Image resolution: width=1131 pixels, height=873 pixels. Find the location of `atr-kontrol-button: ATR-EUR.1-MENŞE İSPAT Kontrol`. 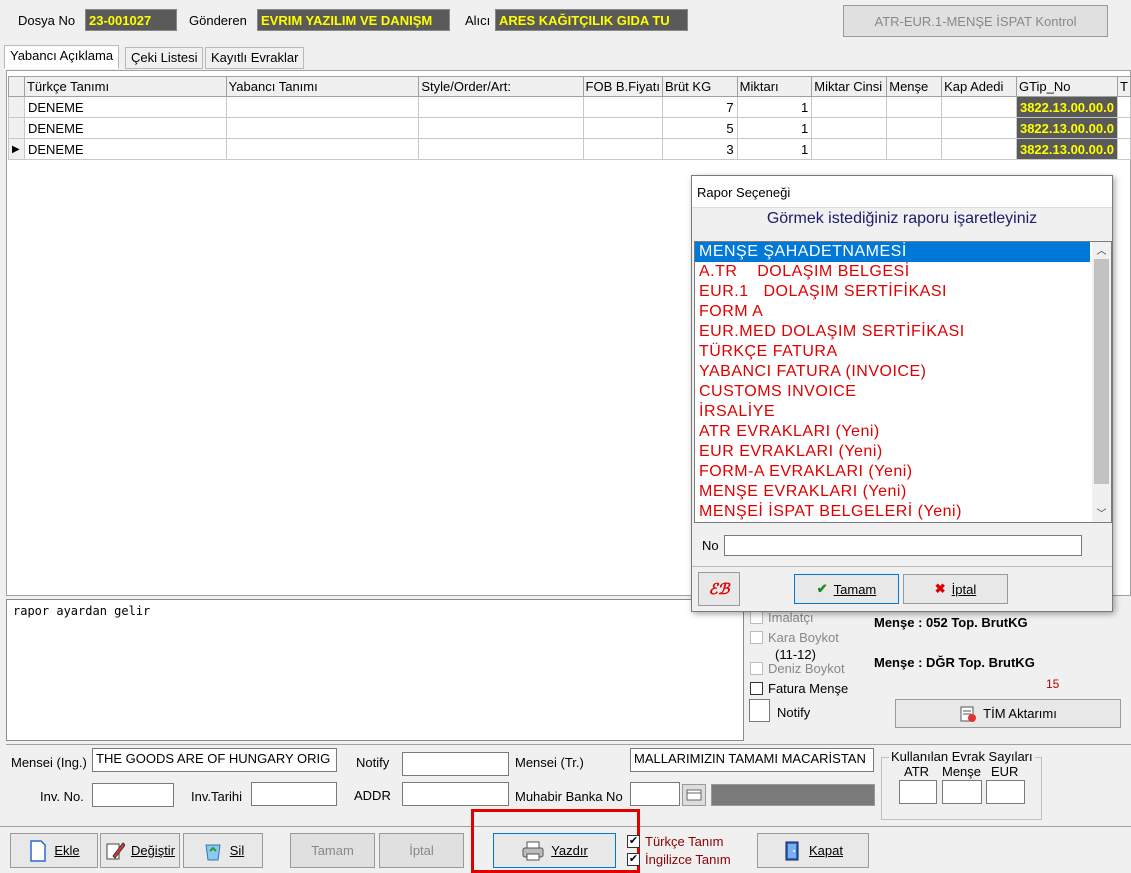

atr-kontrol-button: ATR-EUR.1-MENŞE İSPAT Kontrol is located at coordinates (975, 21).